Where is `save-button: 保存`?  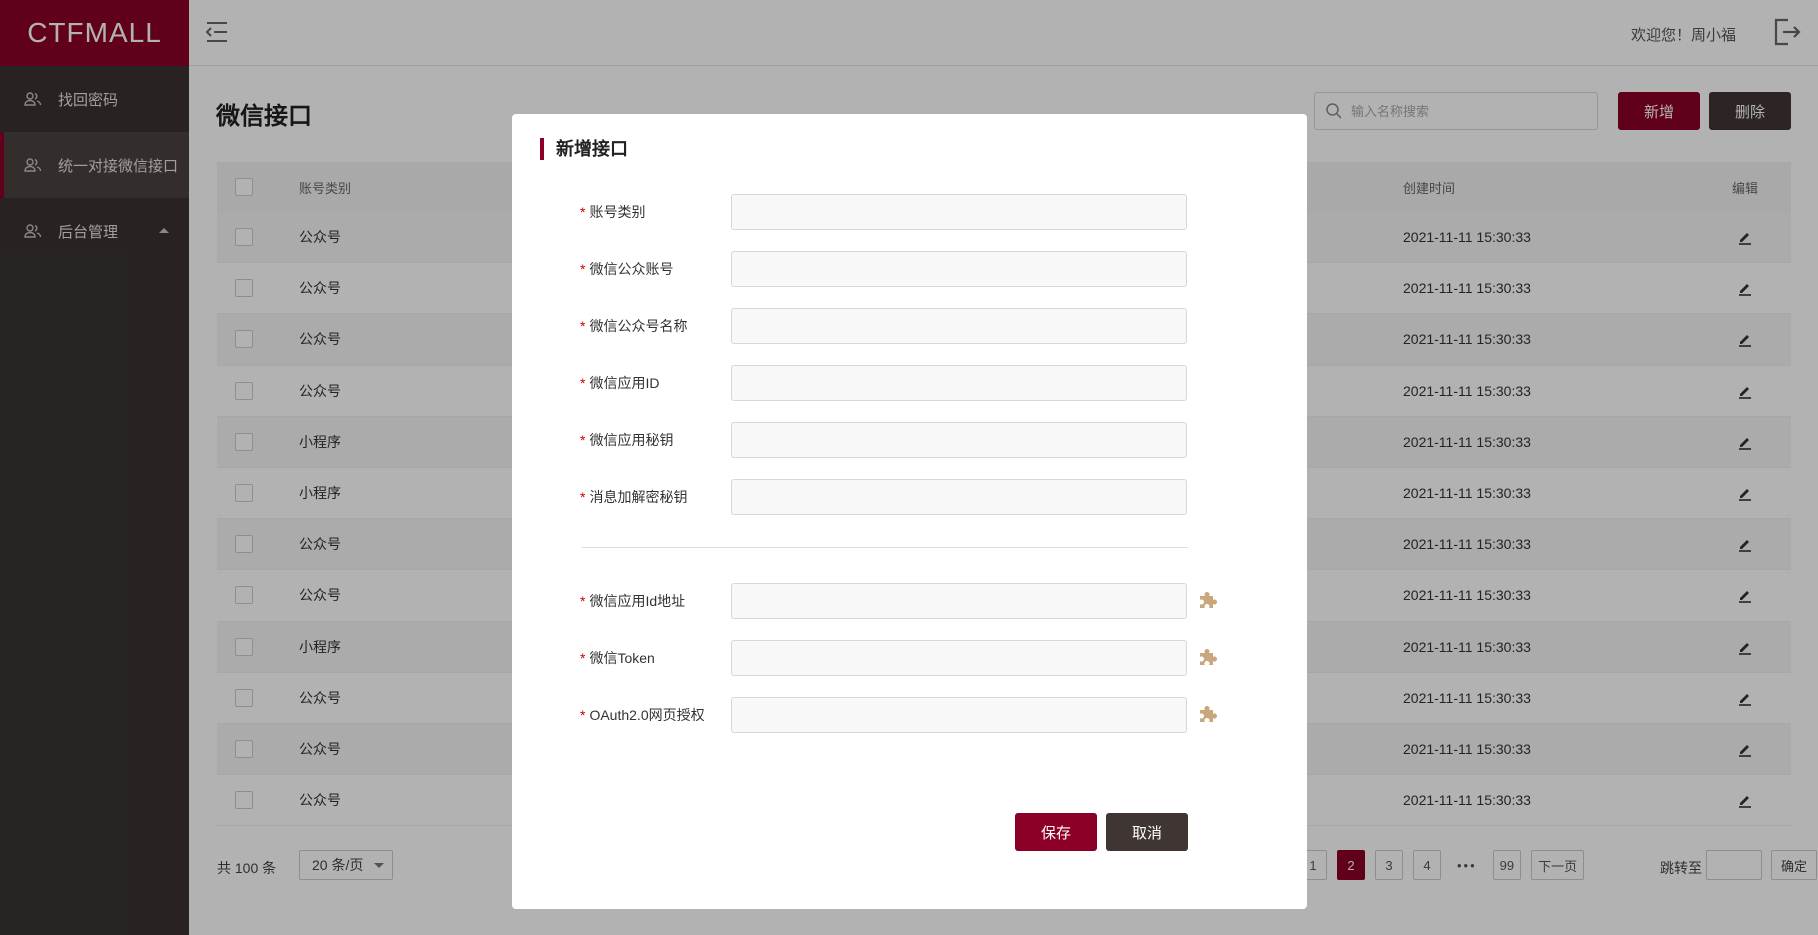
save-button: 保存 is located at coordinates (1056, 832).